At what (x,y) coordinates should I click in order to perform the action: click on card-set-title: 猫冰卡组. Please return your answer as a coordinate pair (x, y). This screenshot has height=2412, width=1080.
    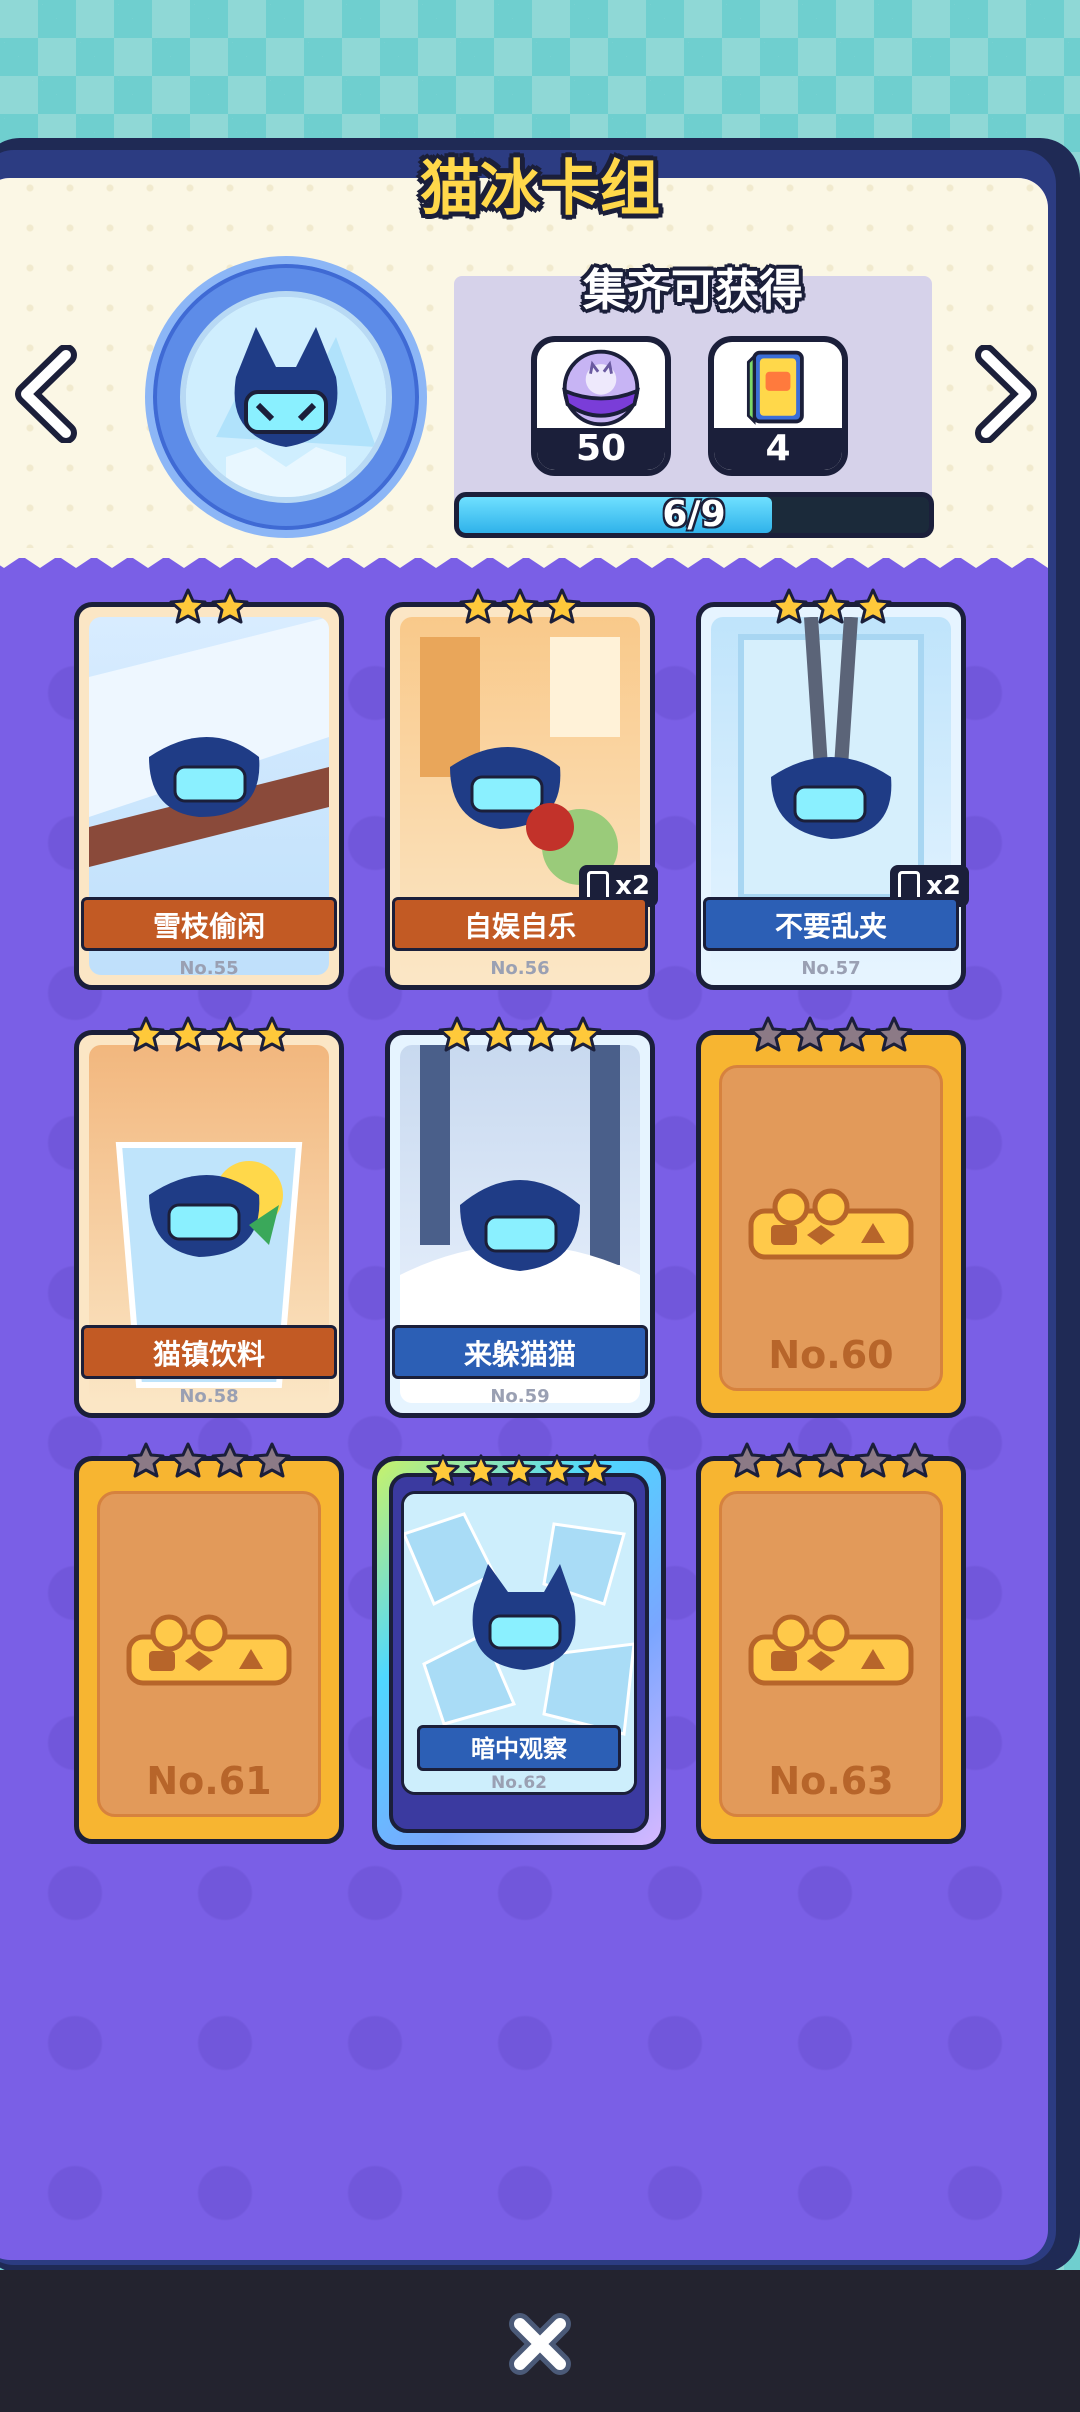
    Looking at the image, I should click on (540, 189).